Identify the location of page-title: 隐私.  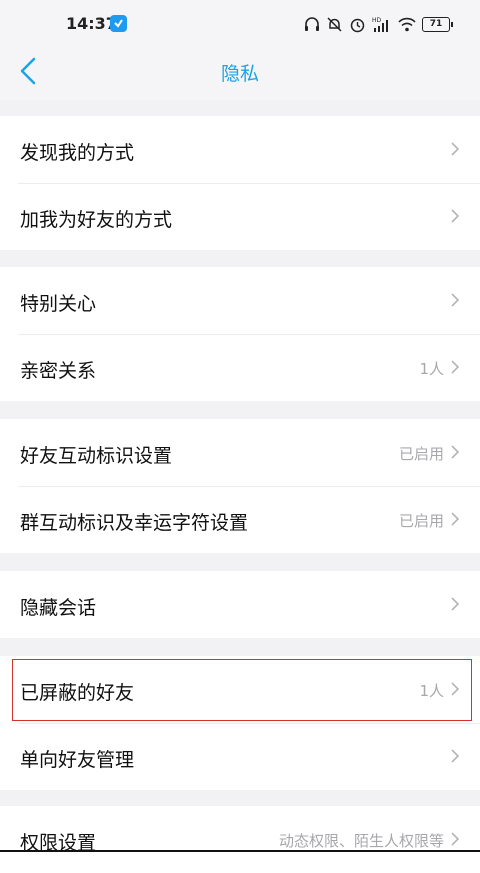
(239, 74).